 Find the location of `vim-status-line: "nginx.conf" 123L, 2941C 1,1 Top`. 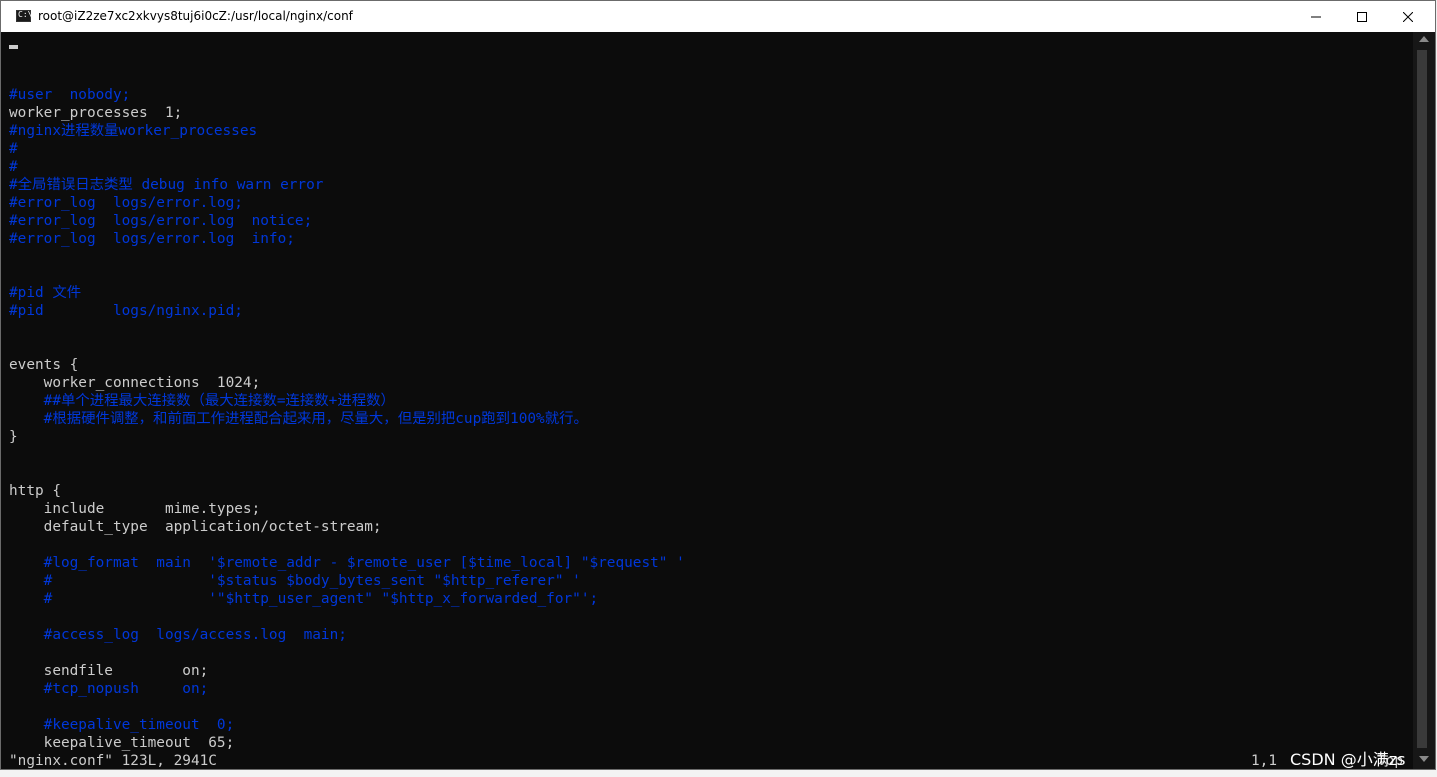

vim-status-line: "nginx.conf" 123L, 2941C 1,1 Top is located at coordinates (710, 760).